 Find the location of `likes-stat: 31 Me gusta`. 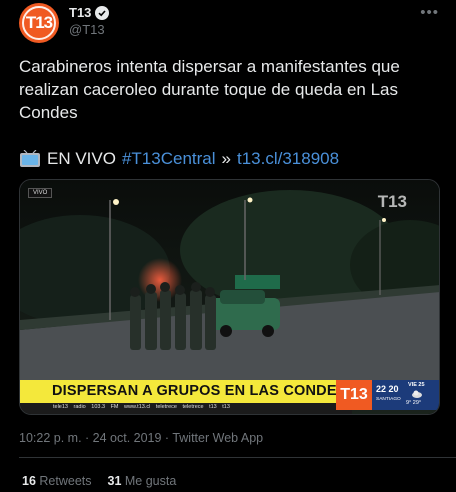

likes-stat: 31 Me gusta is located at coordinates (142, 481).